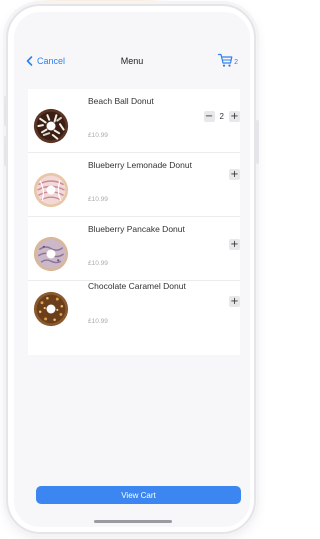  What do you see at coordinates (137, 286) in the screenshot?
I see `item-name: Chocolate Caramel Donut` at bounding box center [137, 286].